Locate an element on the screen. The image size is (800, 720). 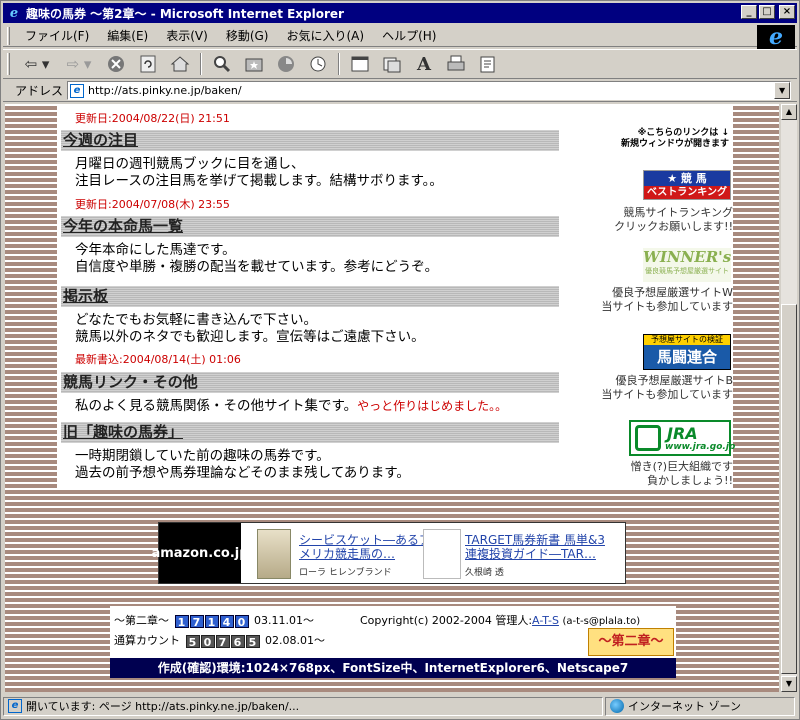
ie-throbber-logo: e is located at coordinates (776, 37).